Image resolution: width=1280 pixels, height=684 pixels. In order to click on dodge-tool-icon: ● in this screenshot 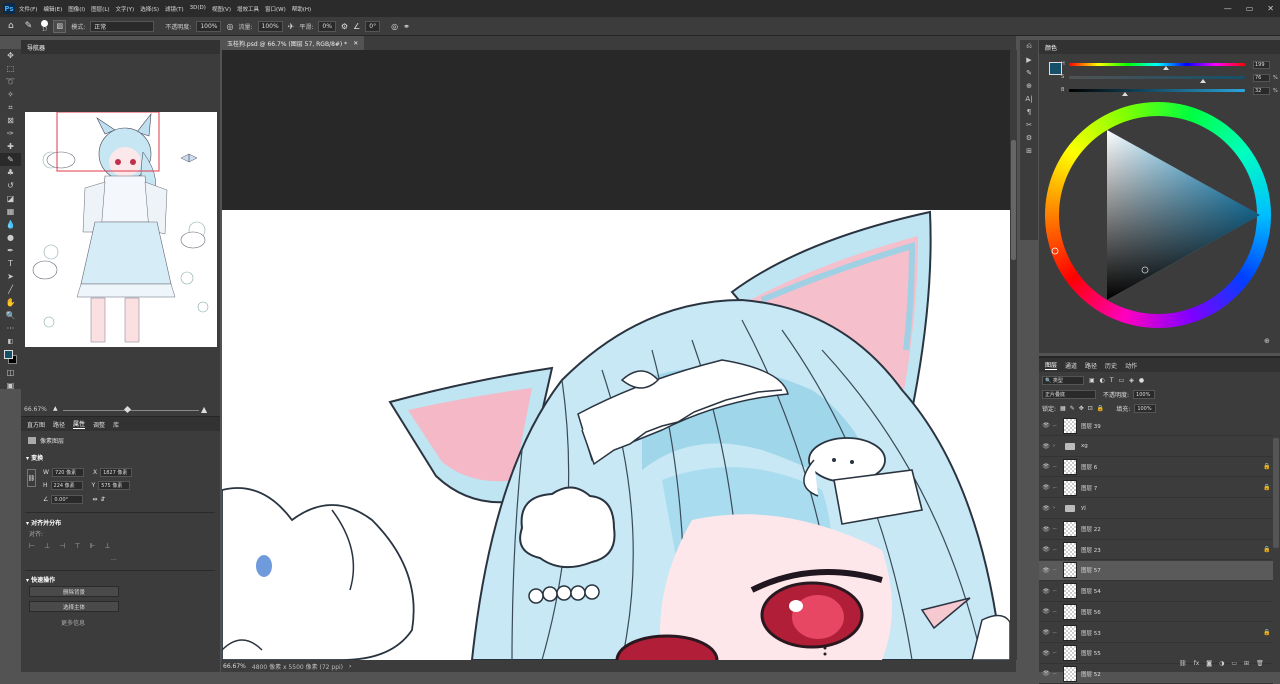, I will do `click(10, 237)`.